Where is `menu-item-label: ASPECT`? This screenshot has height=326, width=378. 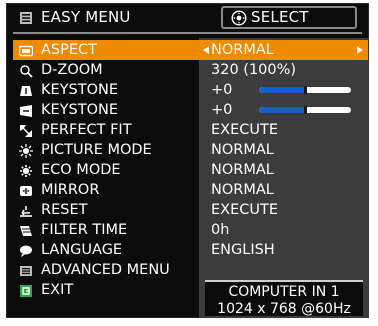
menu-item-label: ASPECT is located at coordinates (69, 50).